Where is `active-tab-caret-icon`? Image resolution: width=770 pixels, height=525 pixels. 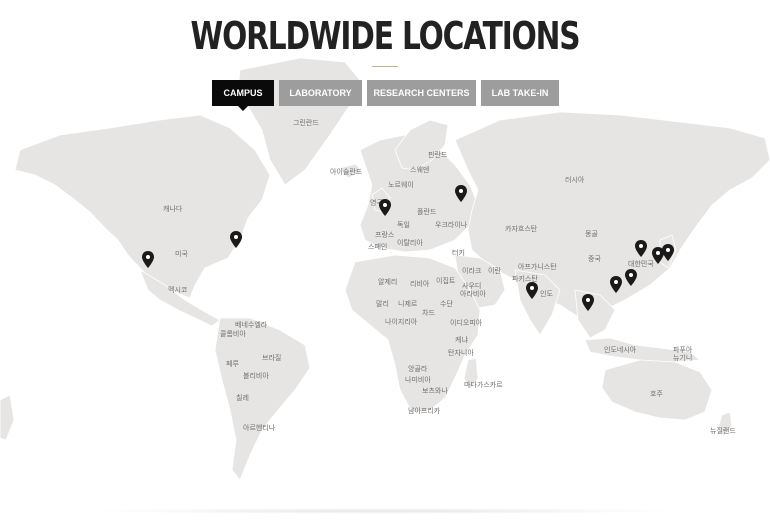 active-tab-caret-icon is located at coordinates (243, 108).